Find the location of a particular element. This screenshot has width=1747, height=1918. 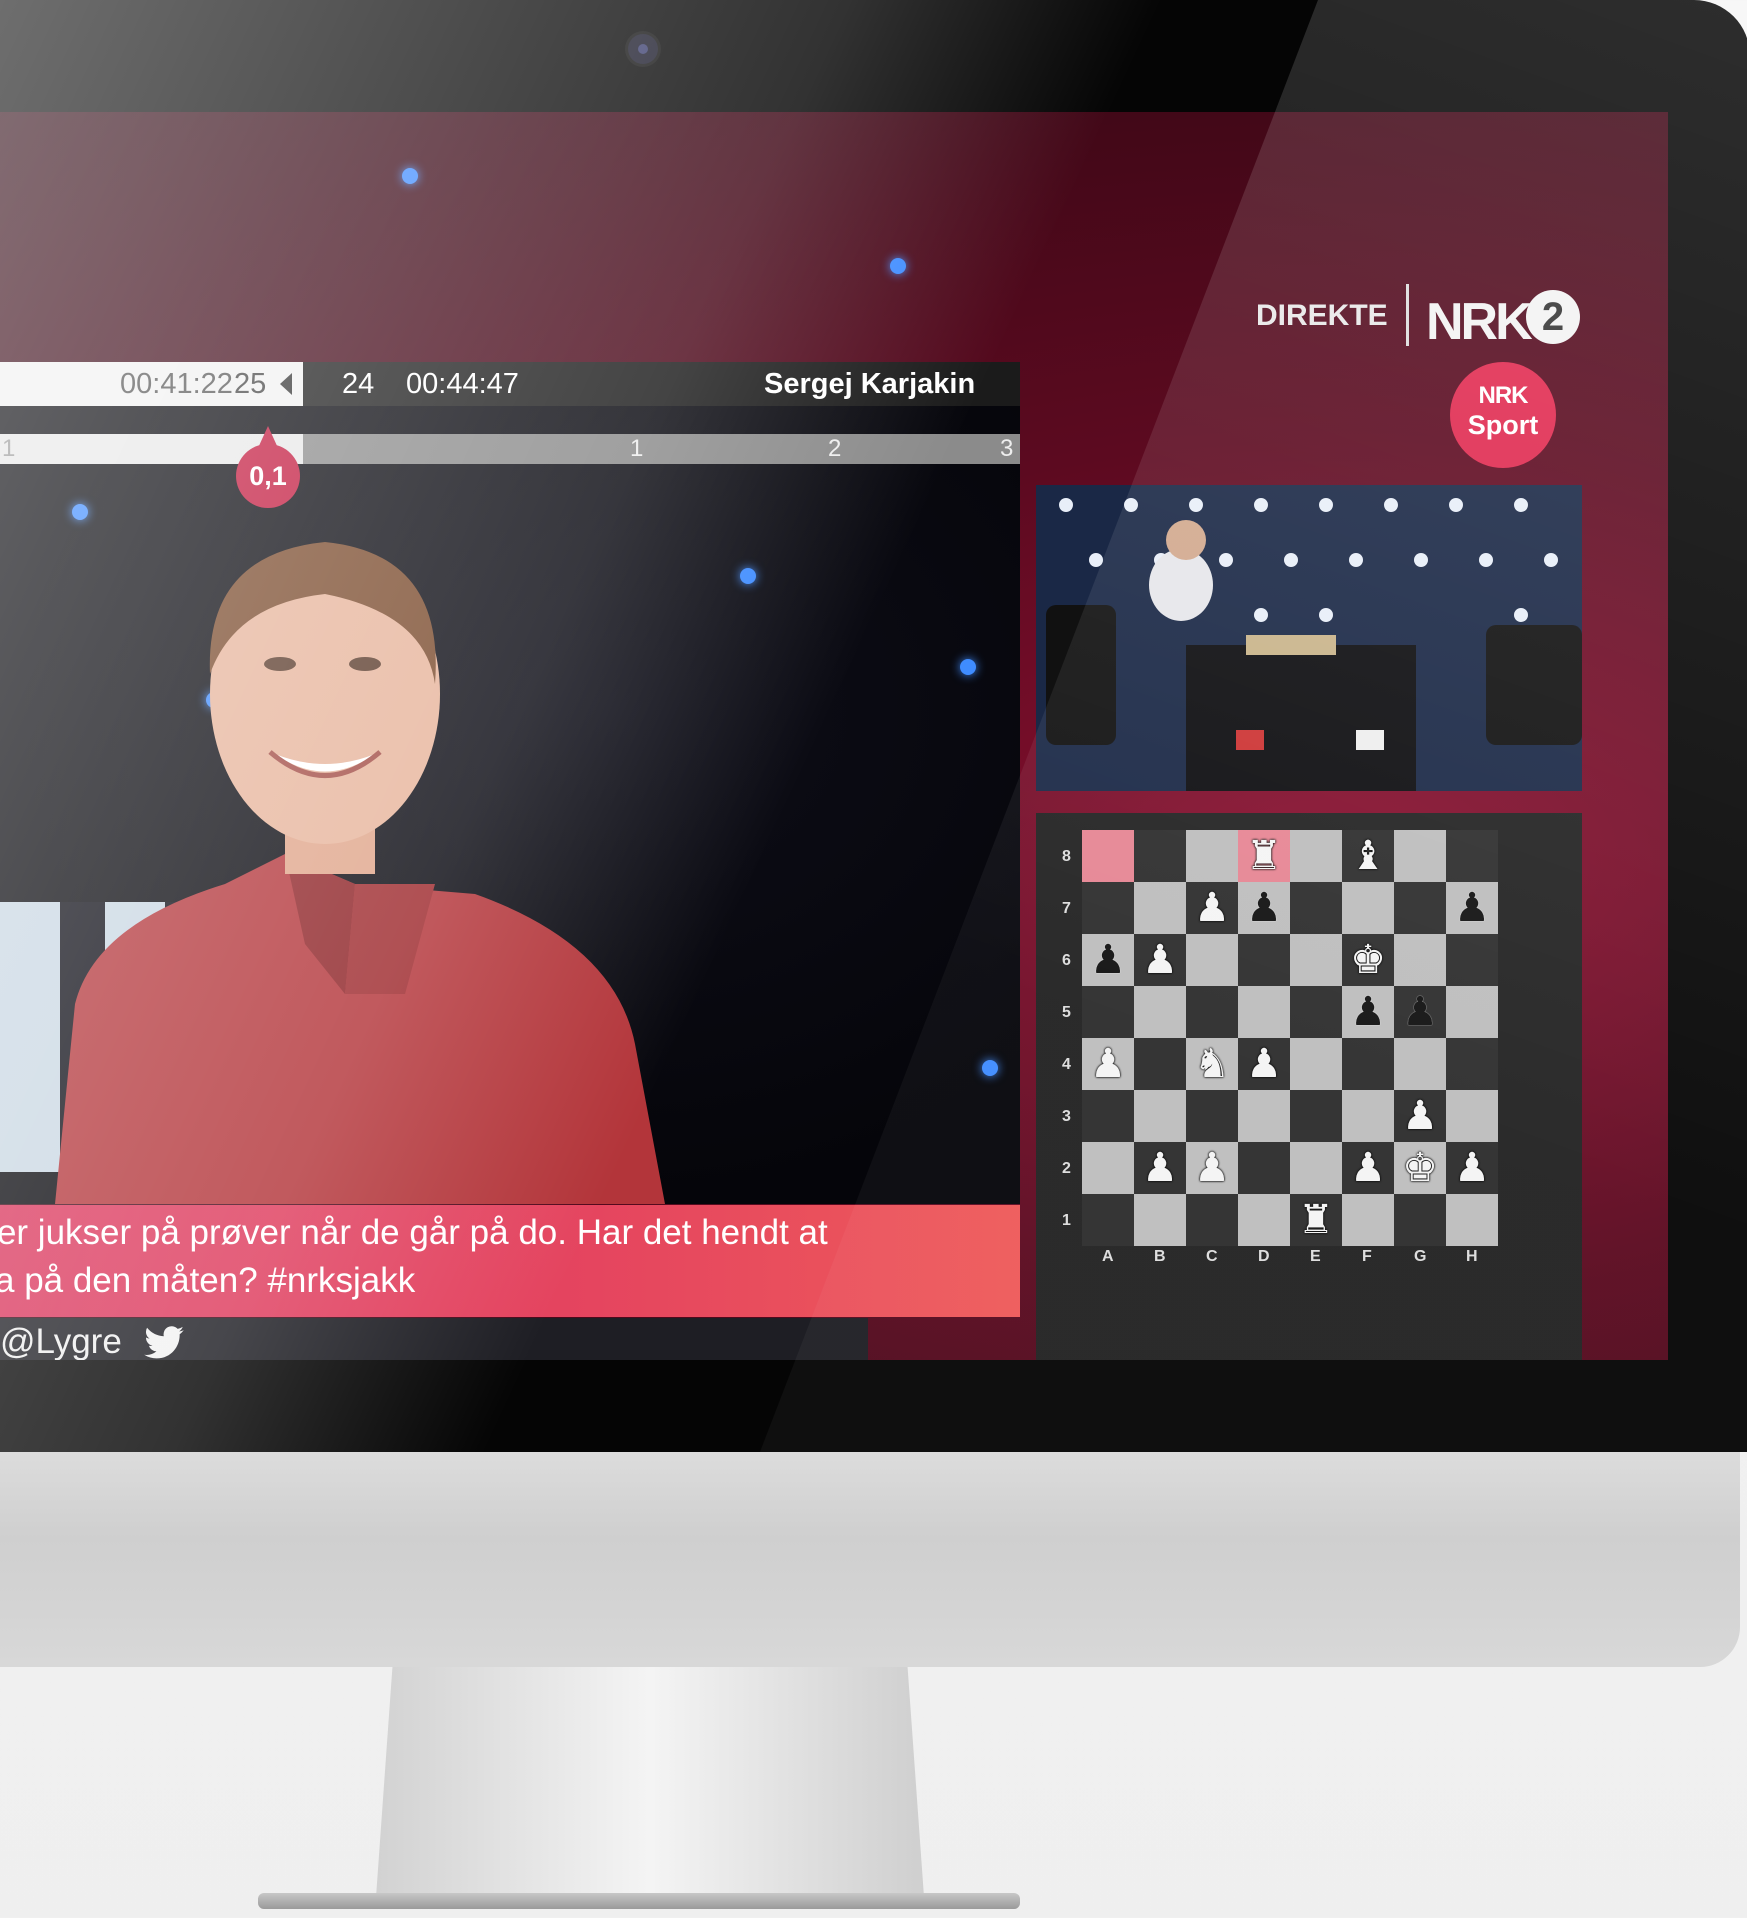

square-c8 is located at coordinates (1212, 856).